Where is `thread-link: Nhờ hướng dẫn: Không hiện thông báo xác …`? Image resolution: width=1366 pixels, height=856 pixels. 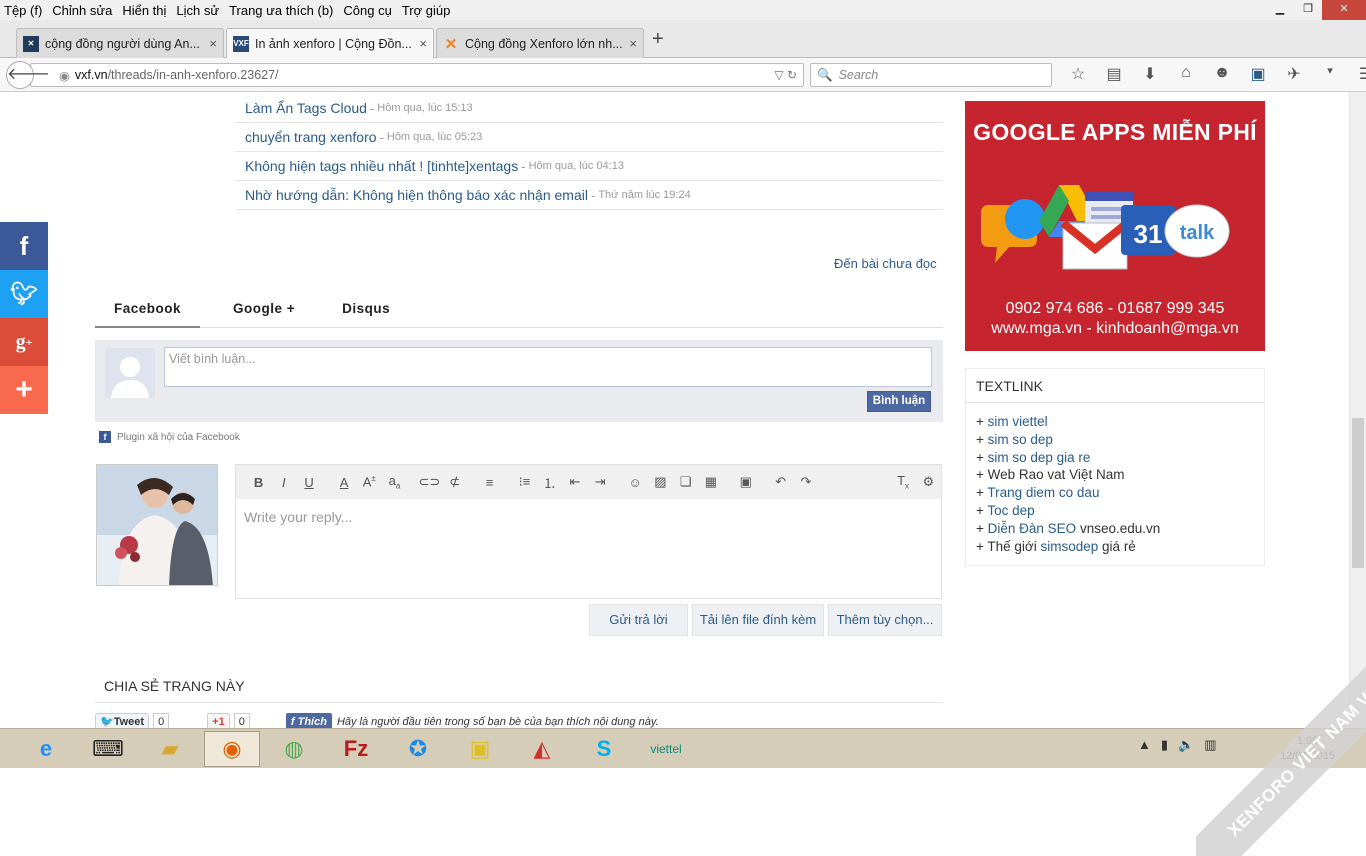 thread-link: Nhờ hướng dẫn: Không hiện thông báo xác … is located at coordinates (416, 195).